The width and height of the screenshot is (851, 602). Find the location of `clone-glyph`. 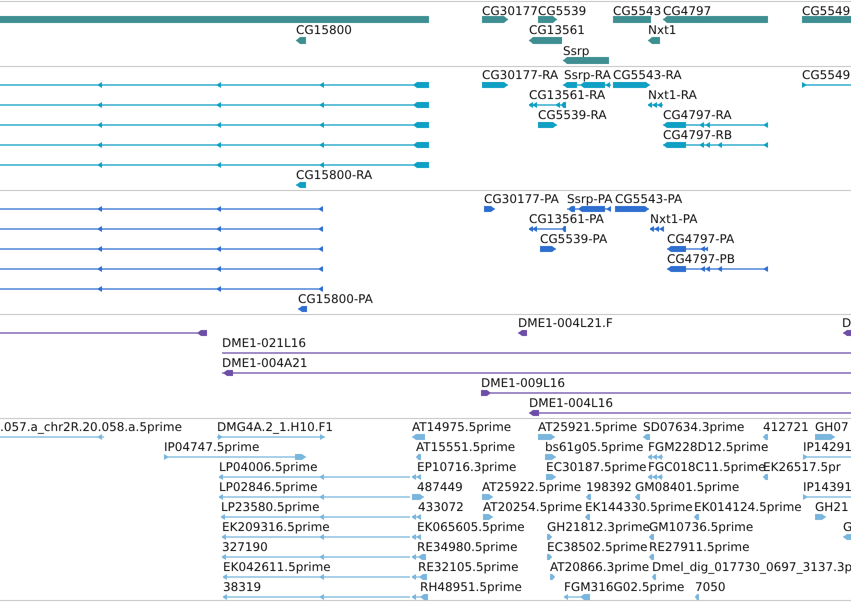

clone-glyph is located at coordinates (847, 333).